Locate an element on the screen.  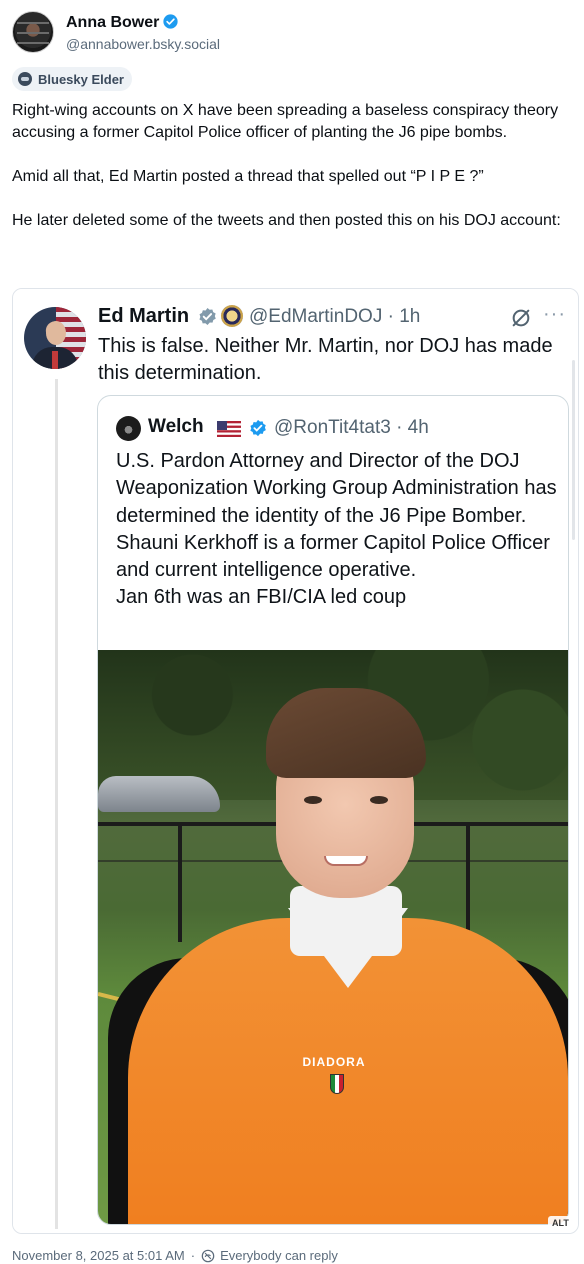
tweet-author-name: Ed Martin is located at coordinates (144, 316).